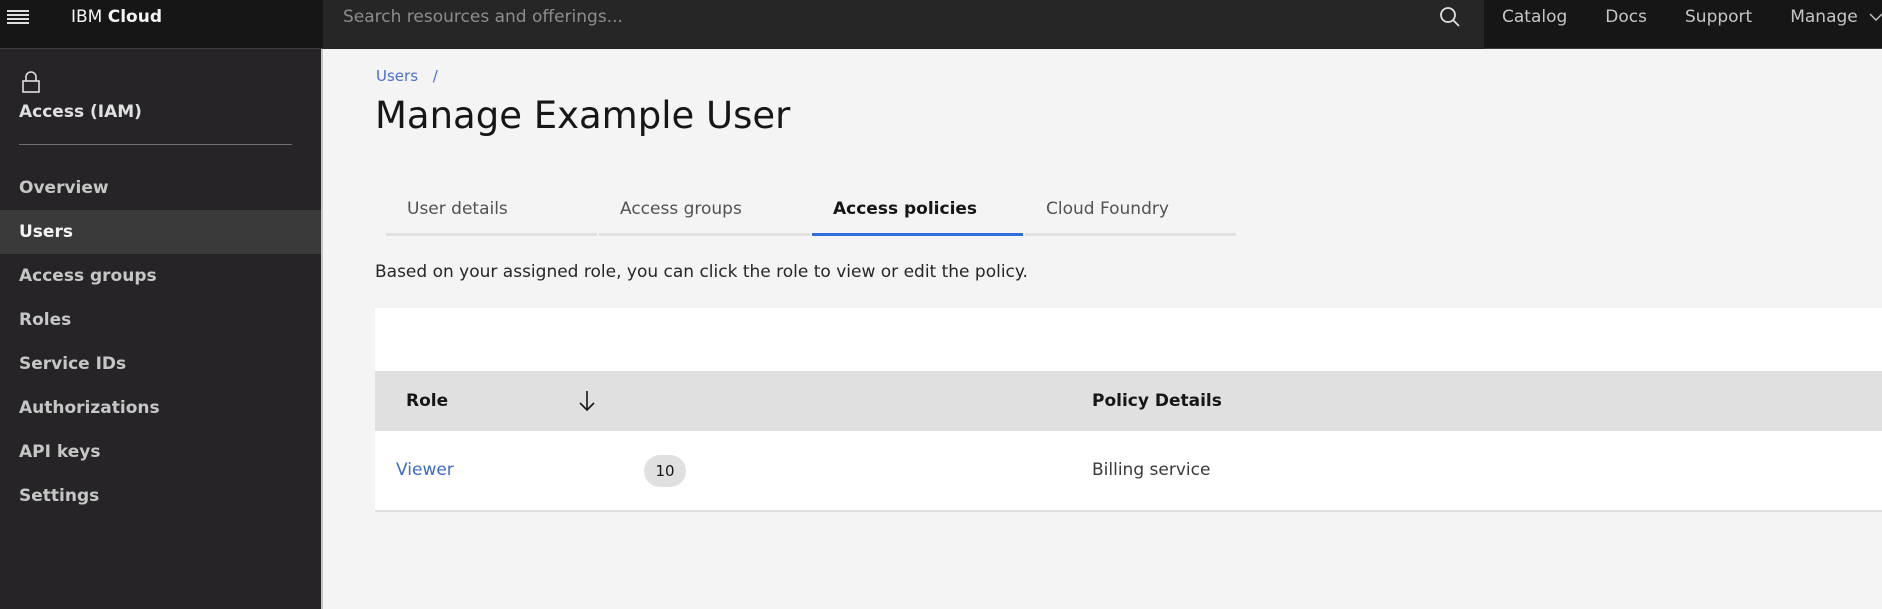 The width and height of the screenshot is (1882, 609). I want to click on nav-catalog: Catalog, so click(1534, 17).